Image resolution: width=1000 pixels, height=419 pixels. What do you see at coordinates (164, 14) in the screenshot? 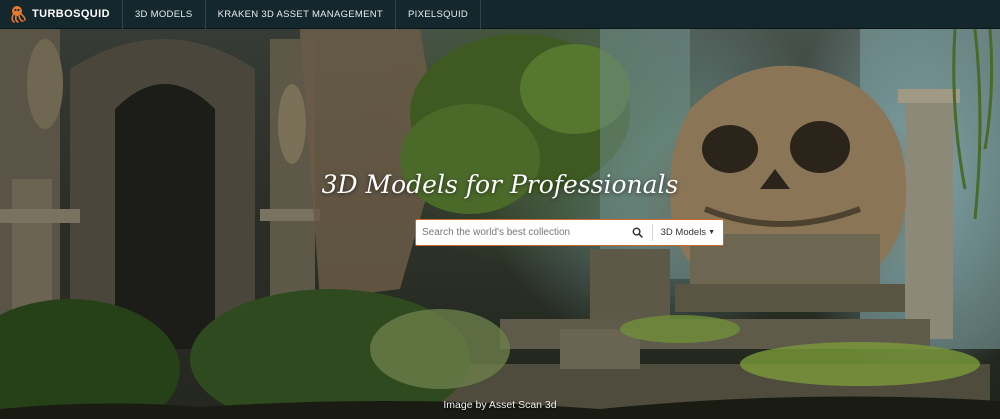
I see `nav-link-3d-models: 3D MODELS` at bounding box center [164, 14].